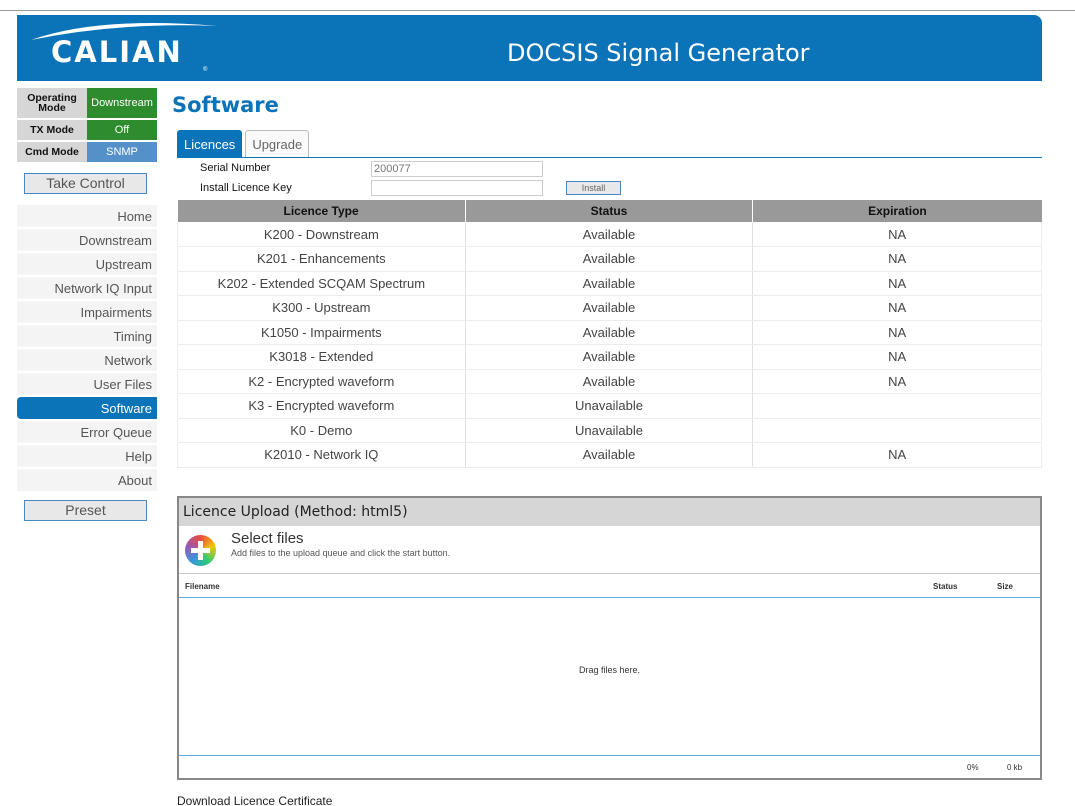  What do you see at coordinates (235, 168) in the screenshot?
I see `serial-number-label: Serial Number` at bounding box center [235, 168].